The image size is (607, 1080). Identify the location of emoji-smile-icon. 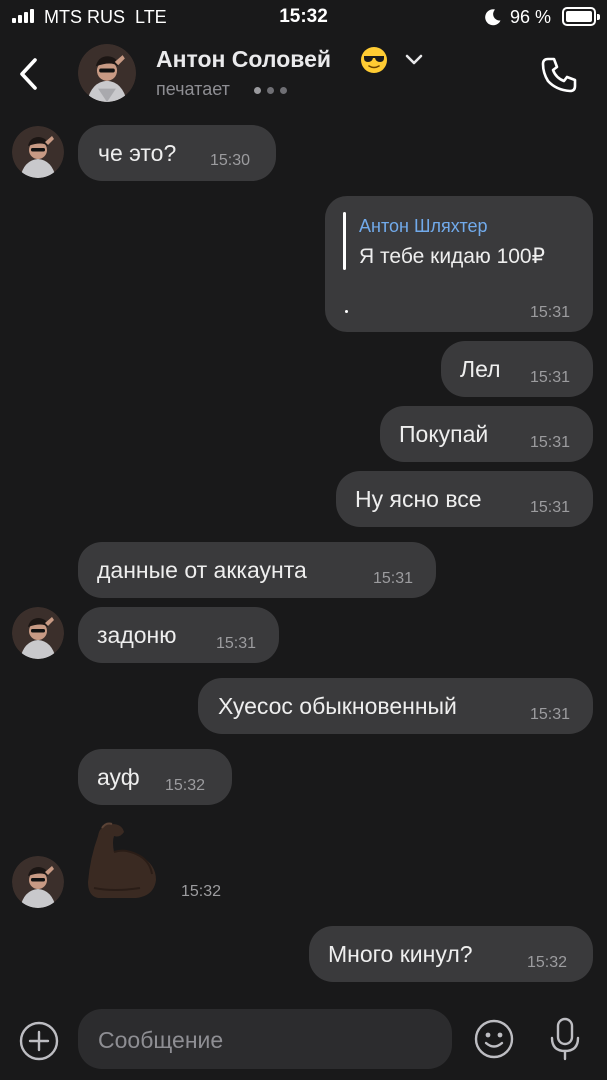
(494, 1039).